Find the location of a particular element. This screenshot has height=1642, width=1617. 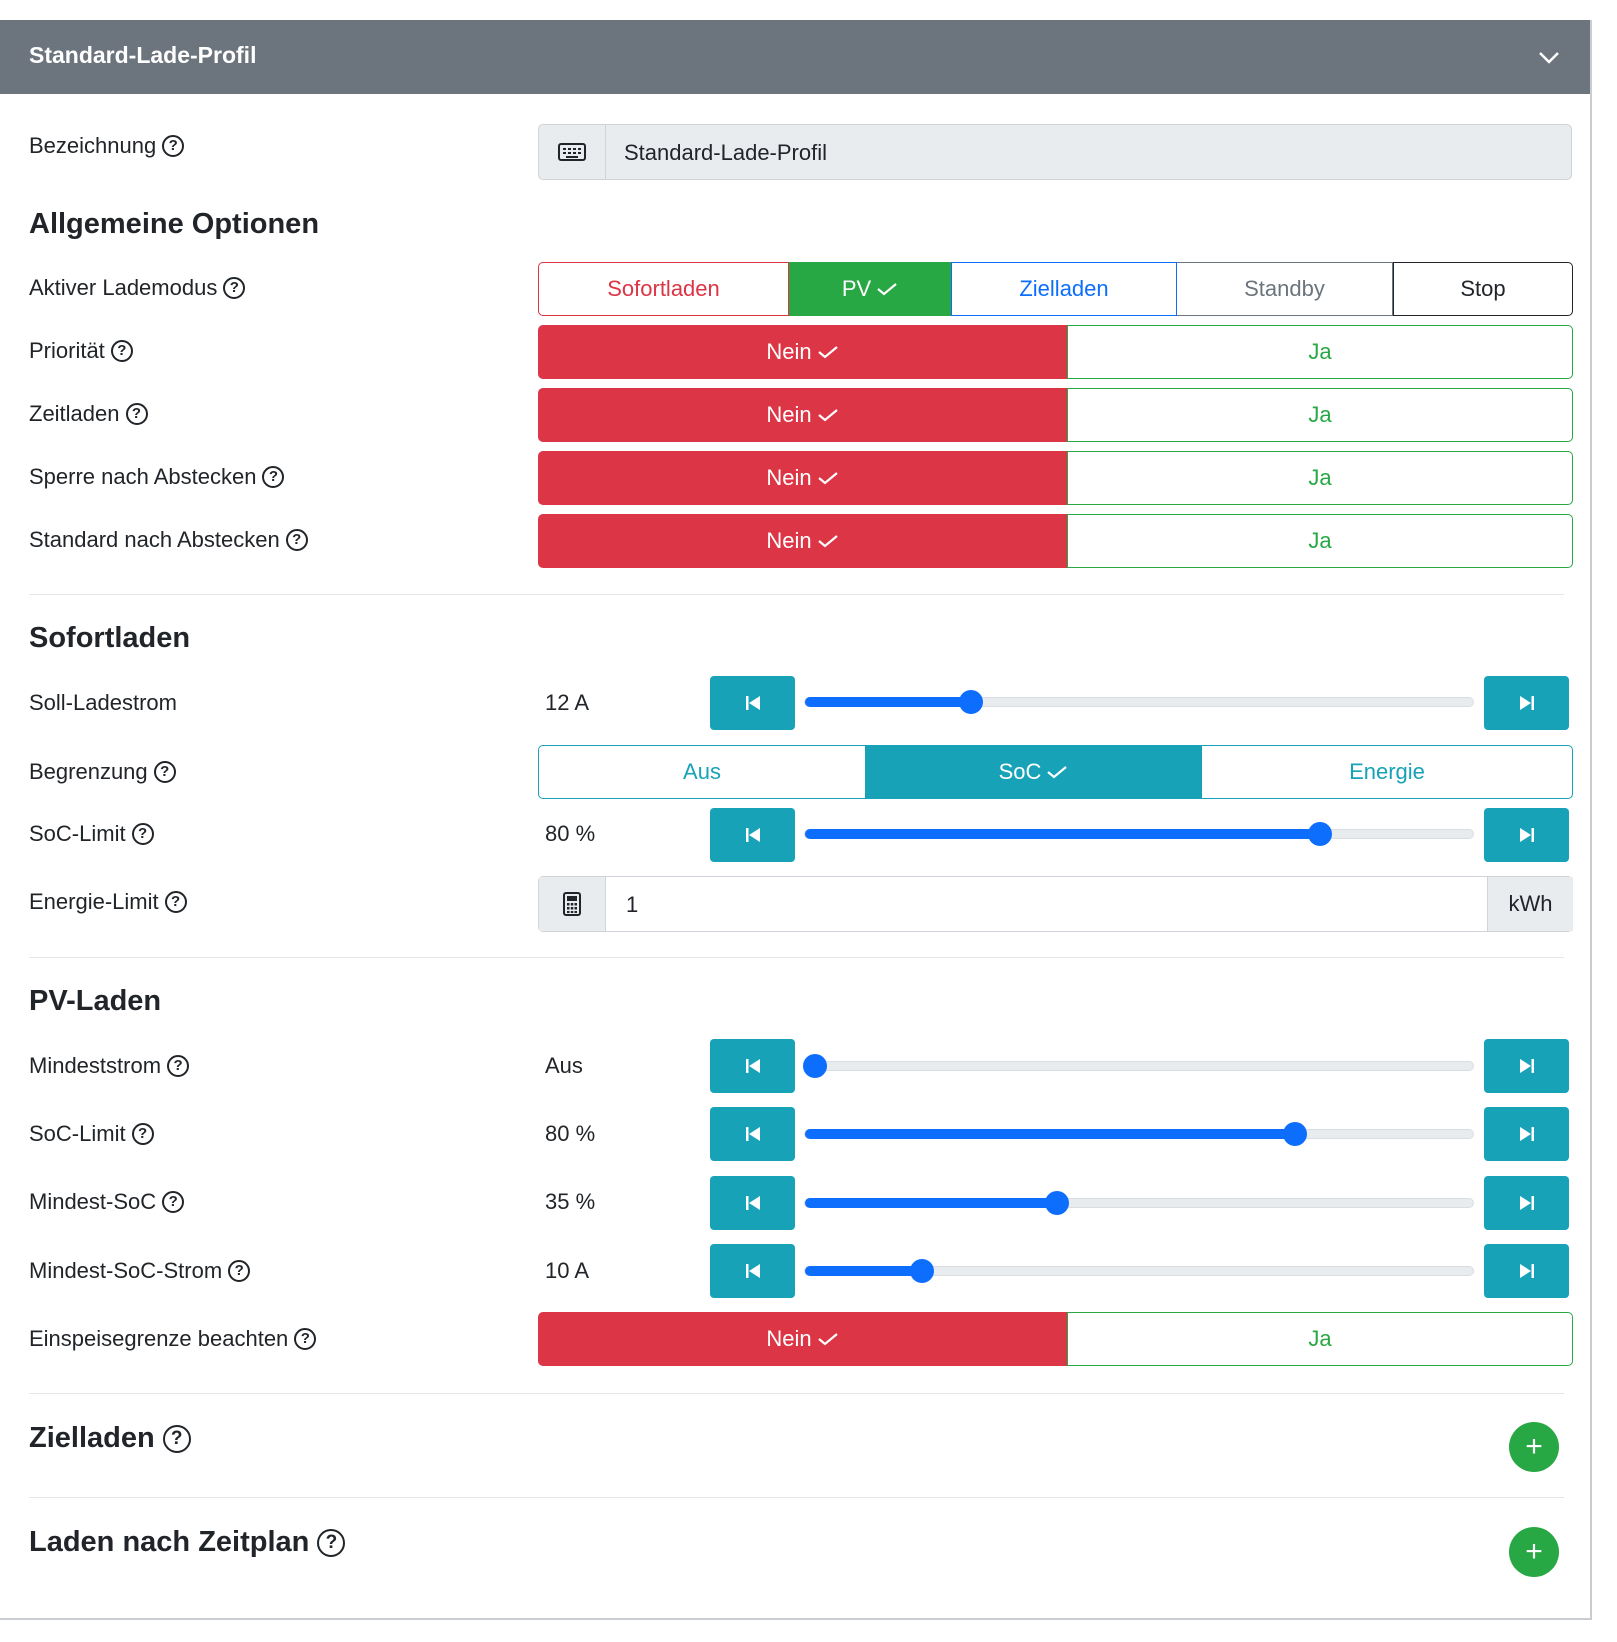

card-header: Standard-Lade-Profil is located at coordinates (795, 57).